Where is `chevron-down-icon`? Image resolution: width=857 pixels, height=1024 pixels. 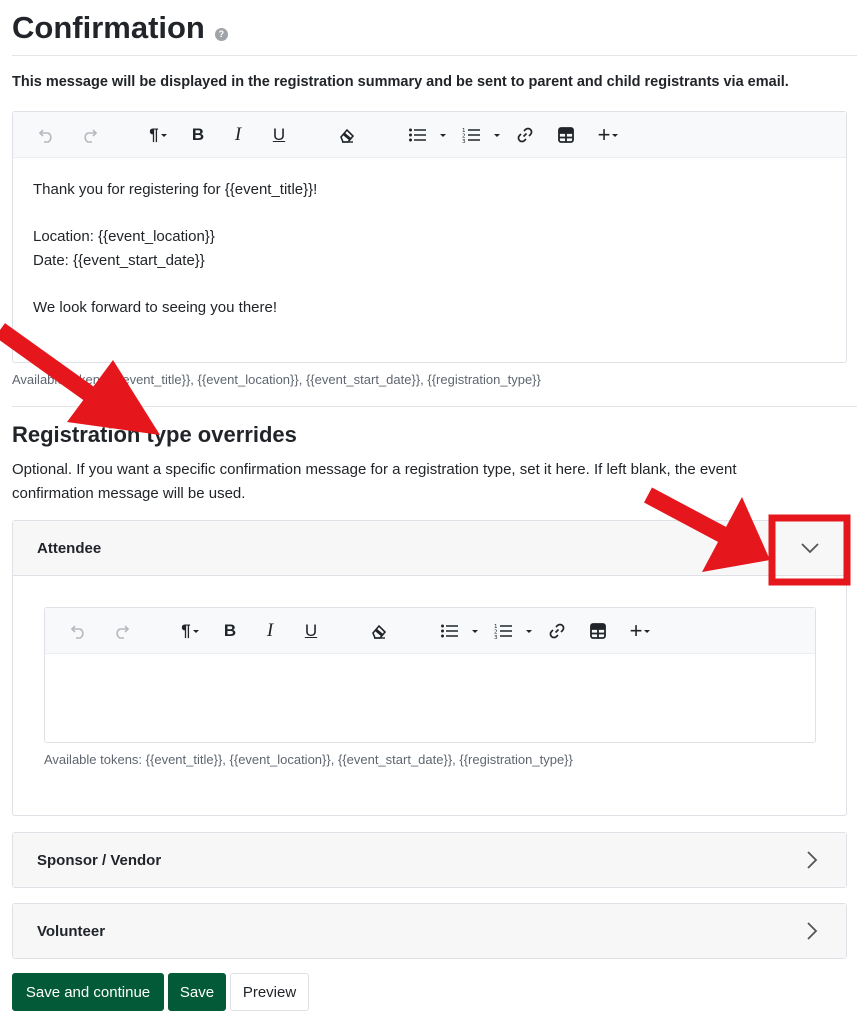
chevron-down-icon is located at coordinates (810, 548).